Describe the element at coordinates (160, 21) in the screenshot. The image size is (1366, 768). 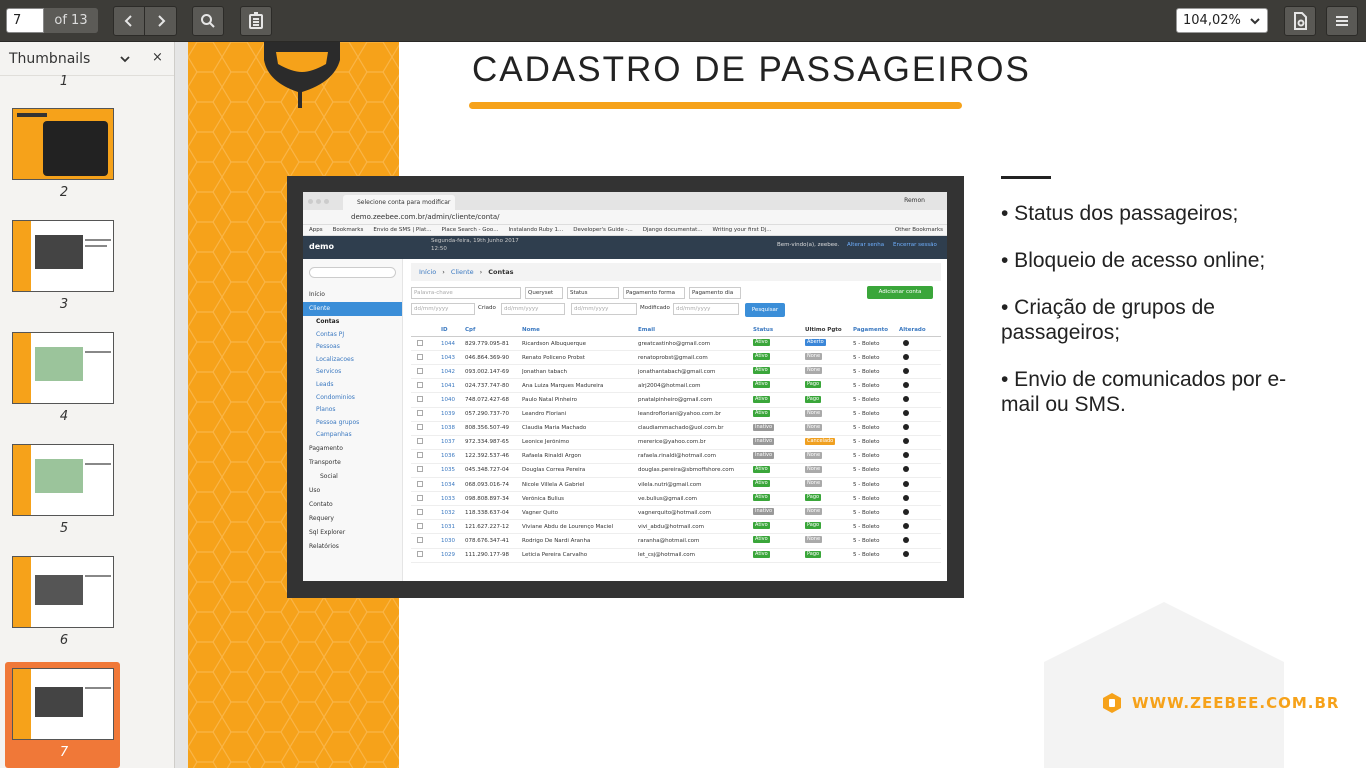
I see `next-page-button` at that location.